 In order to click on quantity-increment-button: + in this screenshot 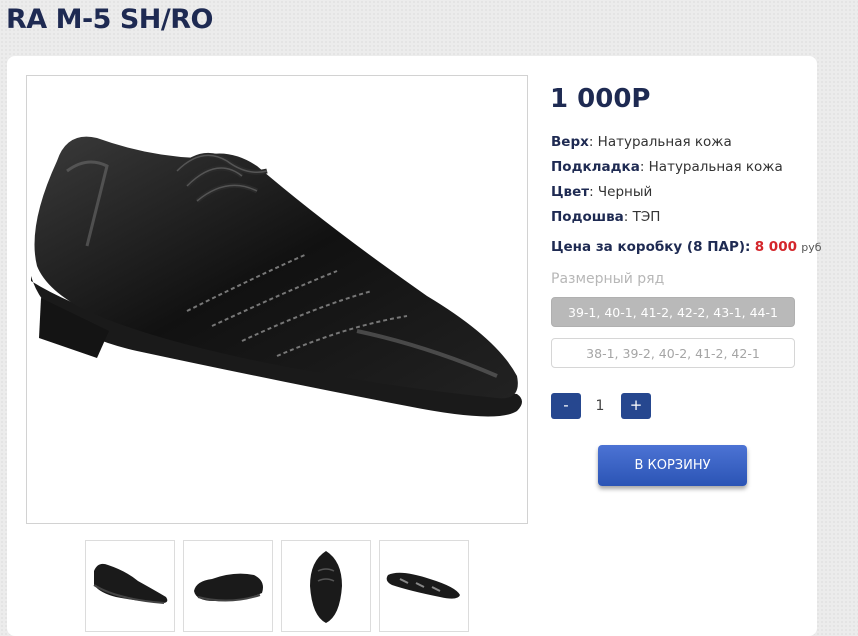, I will do `click(636, 406)`.